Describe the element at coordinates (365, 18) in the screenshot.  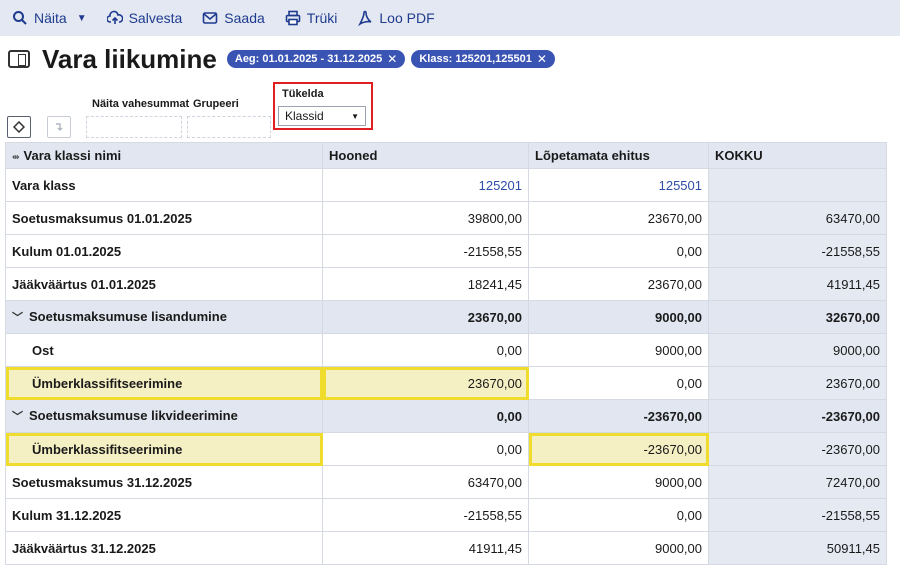
I see `pdf-icon` at that location.